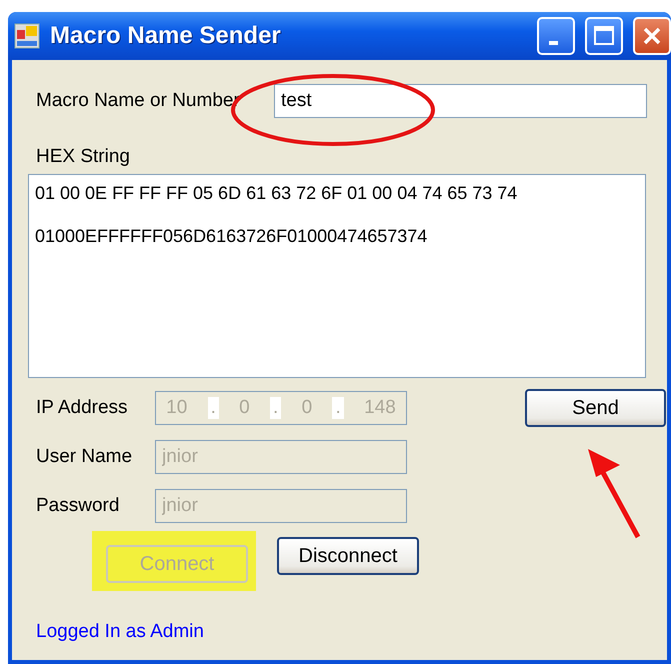  I want to click on maximize-button, so click(604, 36).